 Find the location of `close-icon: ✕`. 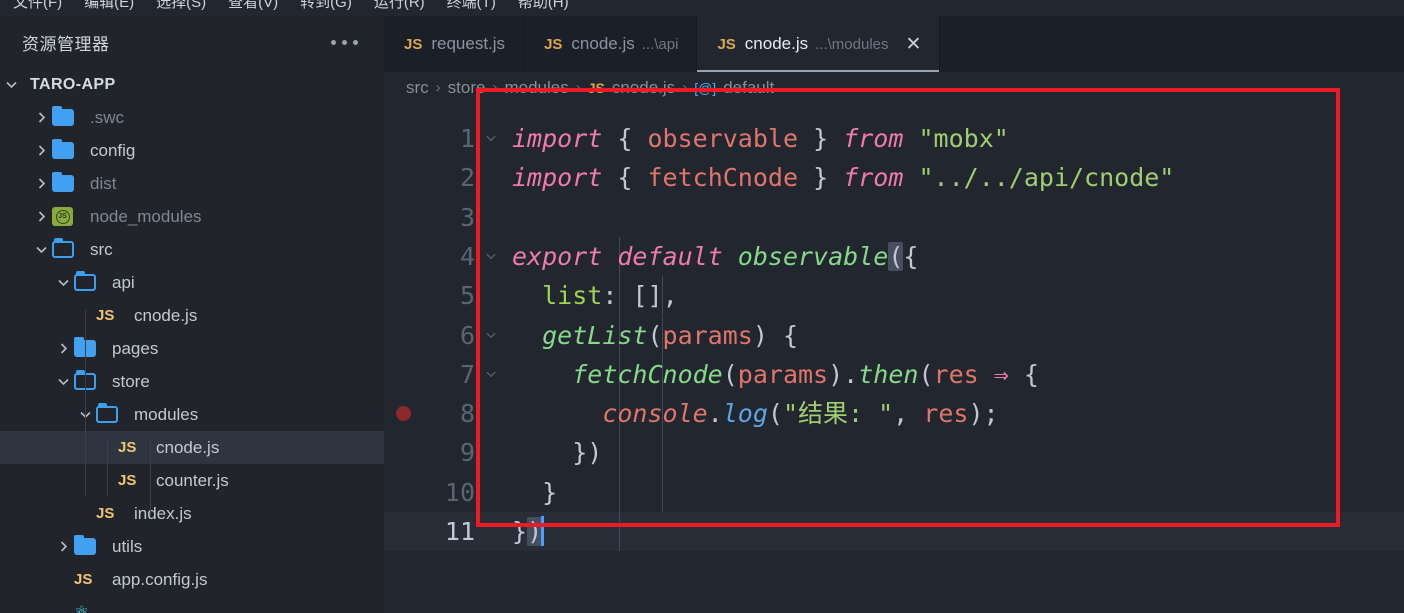

close-icon: ✕ is located at coordinates (914, 44).